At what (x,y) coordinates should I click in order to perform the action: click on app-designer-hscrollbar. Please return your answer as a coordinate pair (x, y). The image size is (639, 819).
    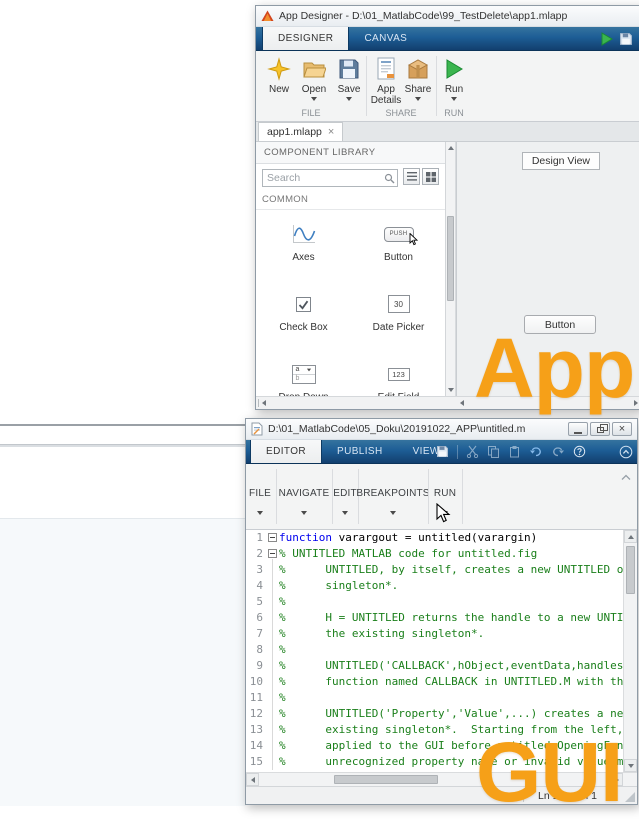
    Looking at the image, I should click on (447, 402).